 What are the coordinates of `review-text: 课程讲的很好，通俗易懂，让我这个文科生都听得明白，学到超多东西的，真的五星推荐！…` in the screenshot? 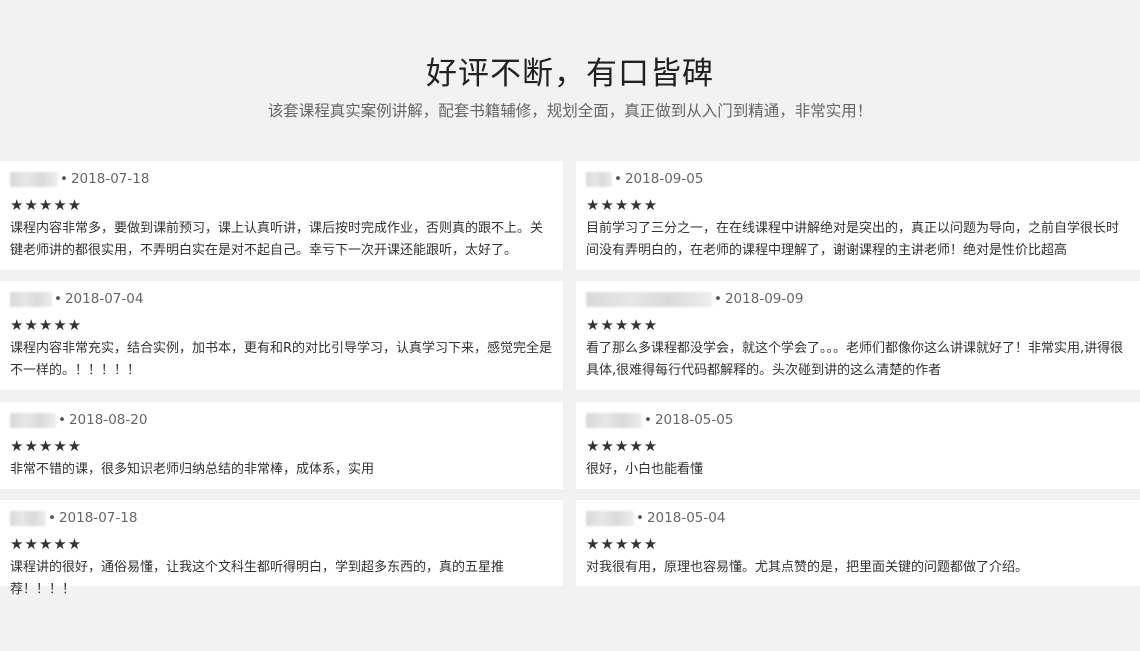 It's located at (257, 578).